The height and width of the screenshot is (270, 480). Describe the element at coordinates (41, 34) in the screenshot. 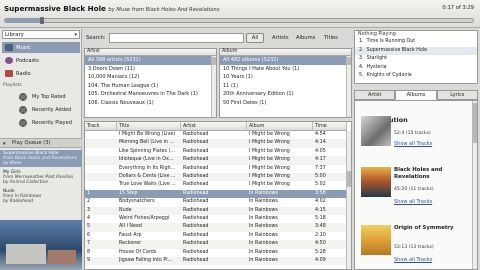

I see `library-select: Library ▾` at that location.